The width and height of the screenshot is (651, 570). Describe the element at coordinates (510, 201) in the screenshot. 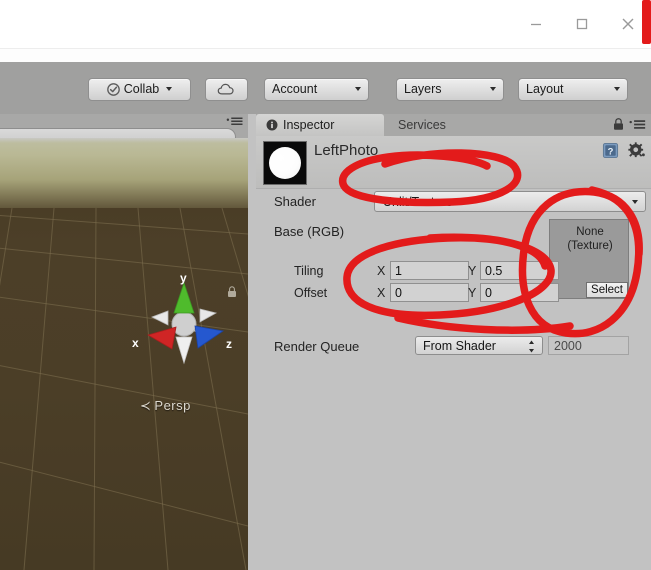

I see `shader-dropdown: Unlit/Texture` at that location.